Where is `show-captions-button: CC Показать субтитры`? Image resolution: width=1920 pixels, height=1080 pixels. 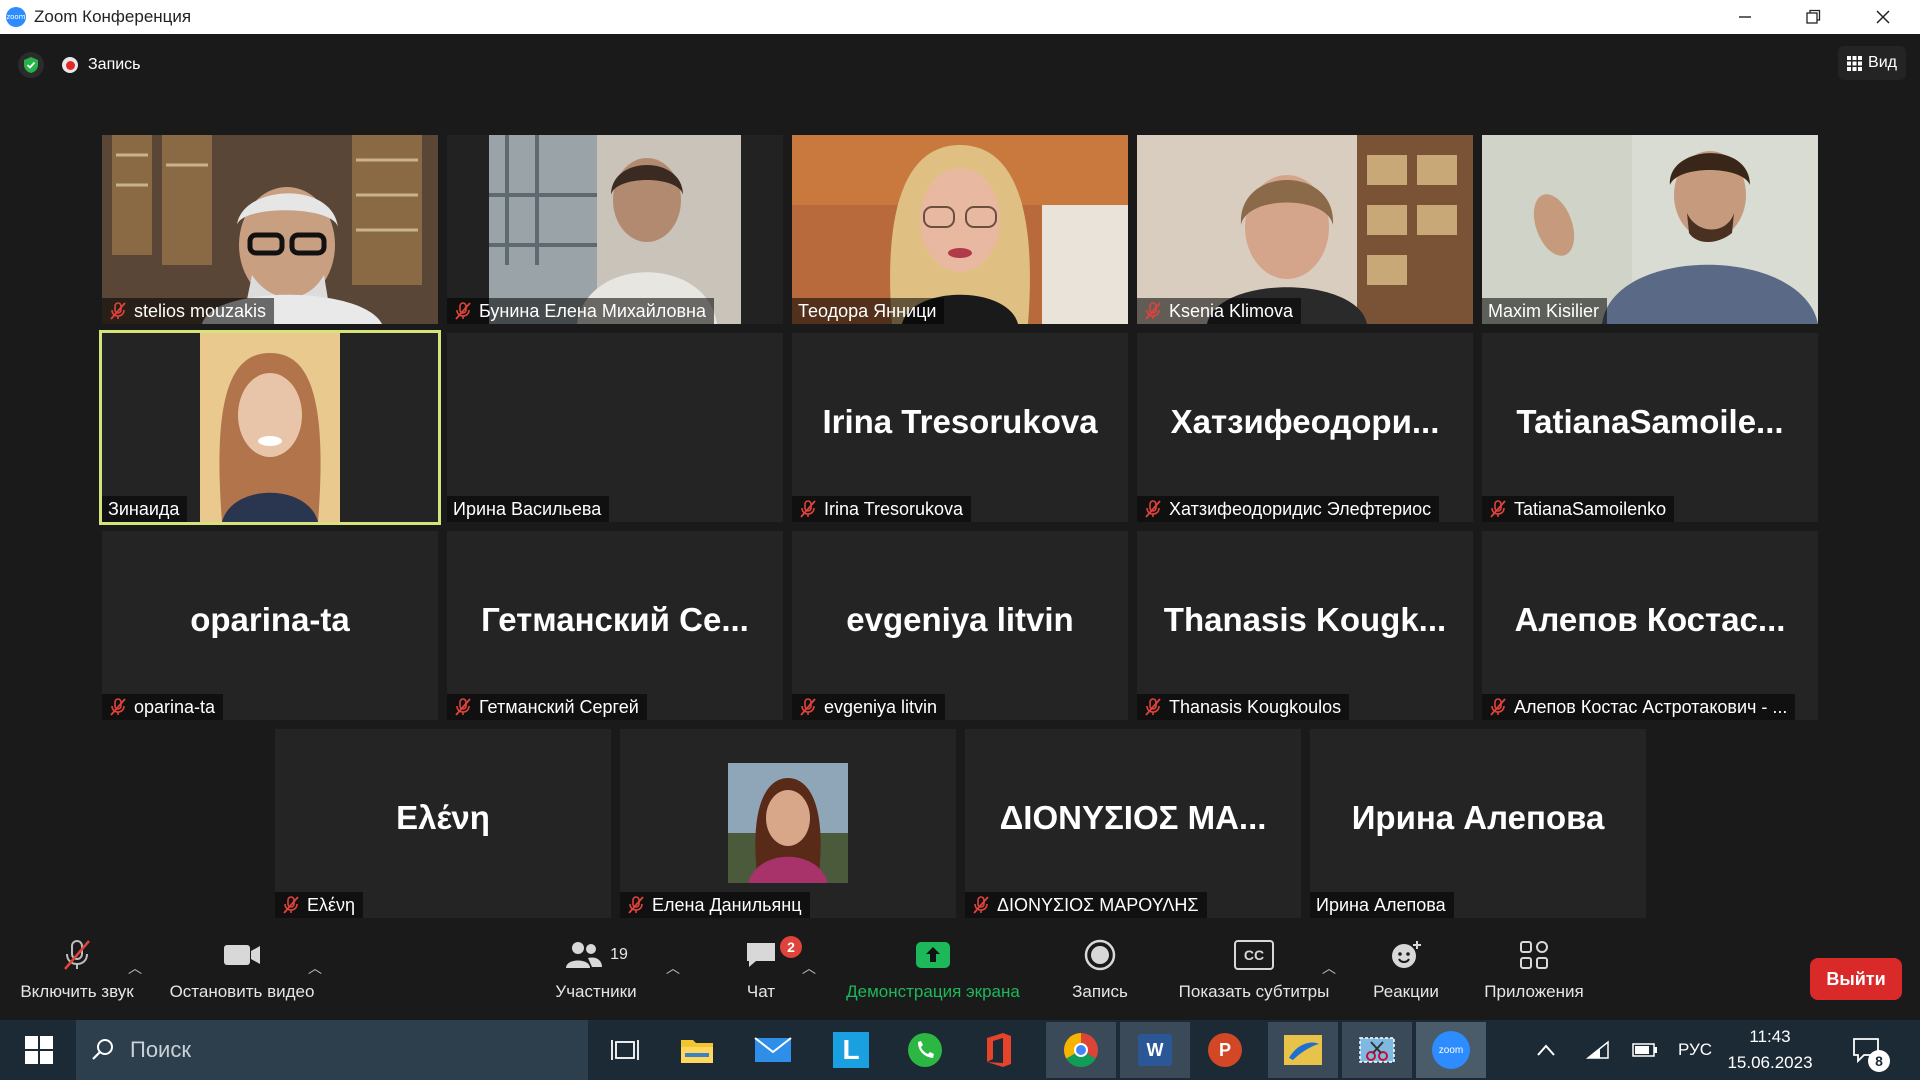 show-captions-button: CC Показать субтитры is located at coordinates (1254, 974).